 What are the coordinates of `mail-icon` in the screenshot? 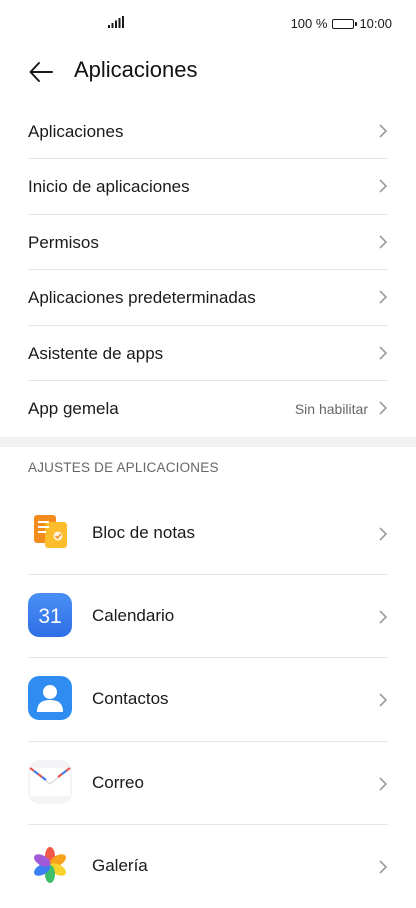 It's located at (50, 781).